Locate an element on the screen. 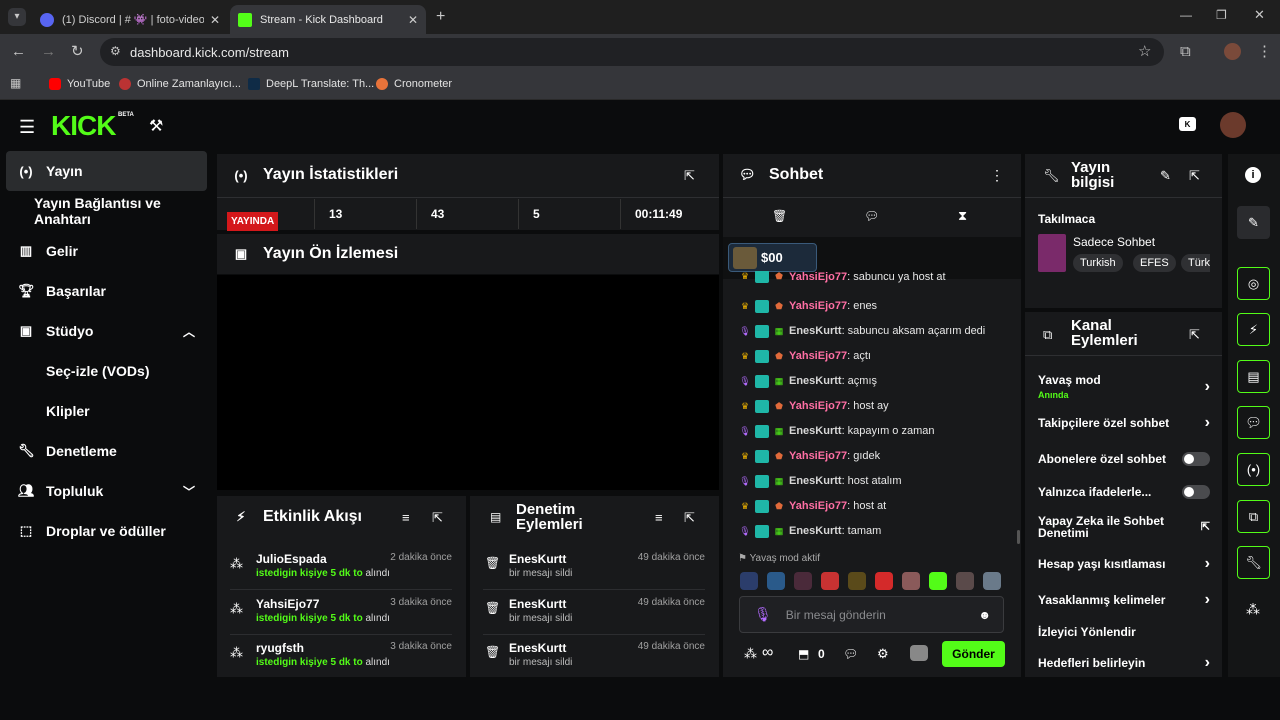  rail-moderation-button: ▤ is located at coordinates (1253, 376).